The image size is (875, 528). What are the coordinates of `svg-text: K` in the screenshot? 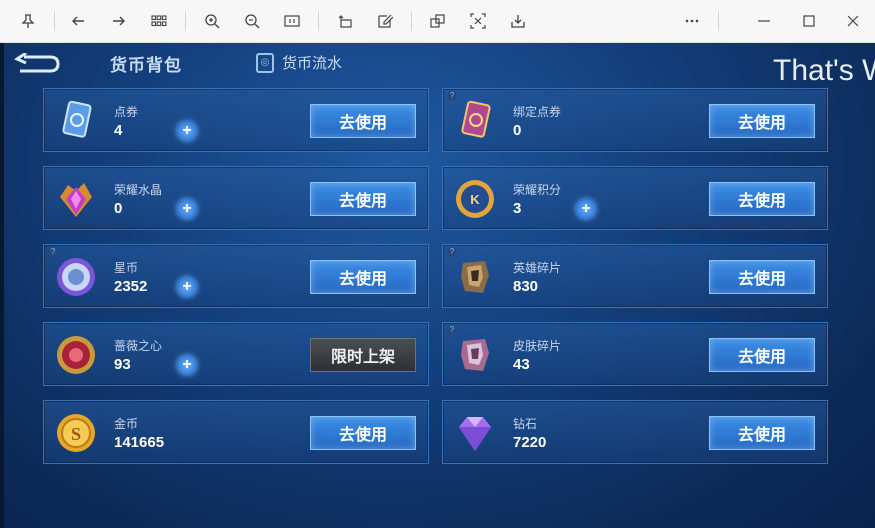 It's located at (475, 199).